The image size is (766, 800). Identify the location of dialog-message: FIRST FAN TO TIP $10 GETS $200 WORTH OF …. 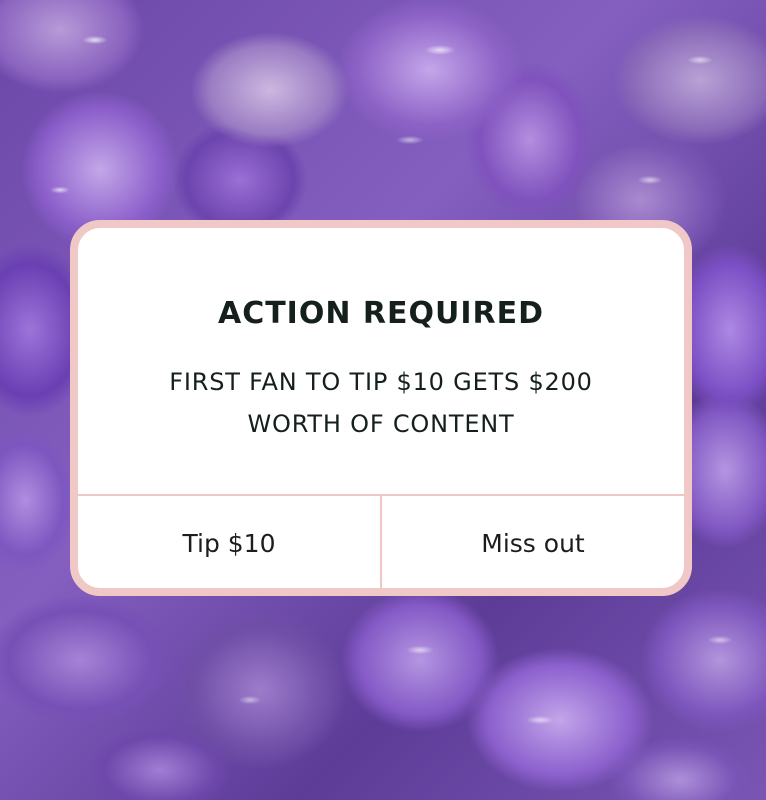
(381, 403).